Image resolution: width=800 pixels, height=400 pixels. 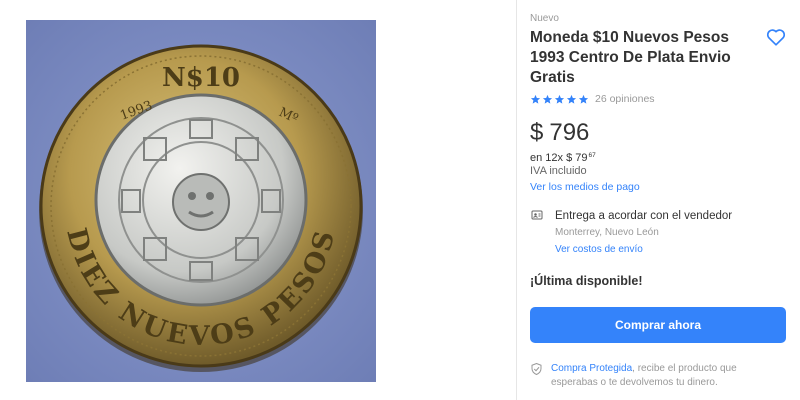 I want to click on installments-text: en 12x $ 79, so click(x=559, y=158).